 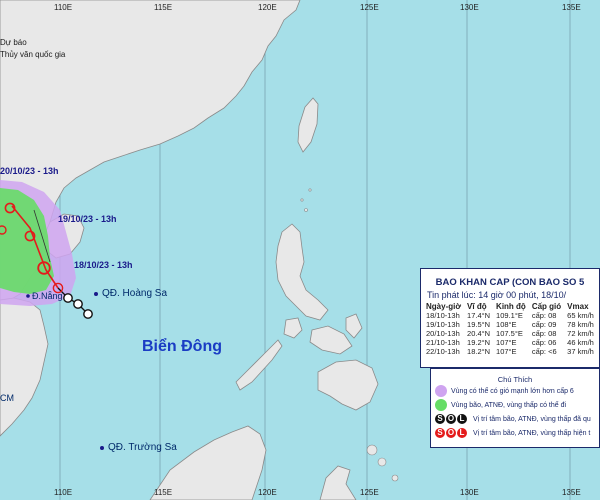 What do you see at coordinates (369, 7) in the screenshot?
I see `lon-tick-top-125: 125E` at bounding box center [369, 7].